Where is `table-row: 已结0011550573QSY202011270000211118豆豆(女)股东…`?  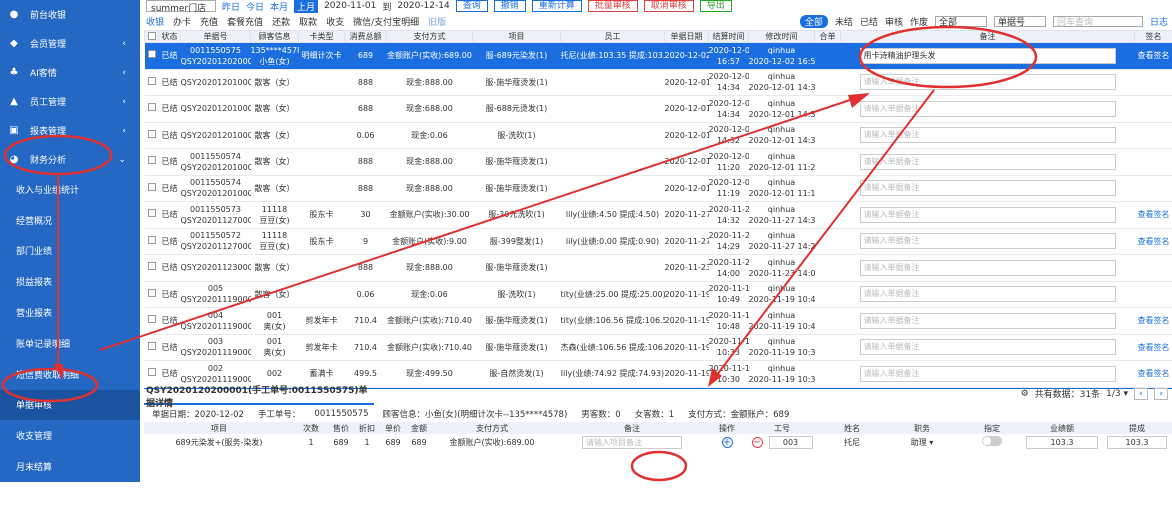
table-row: 已结0011550573QSY202011270000211118豆豆(女)股东… is located at coordinates (658, 215).